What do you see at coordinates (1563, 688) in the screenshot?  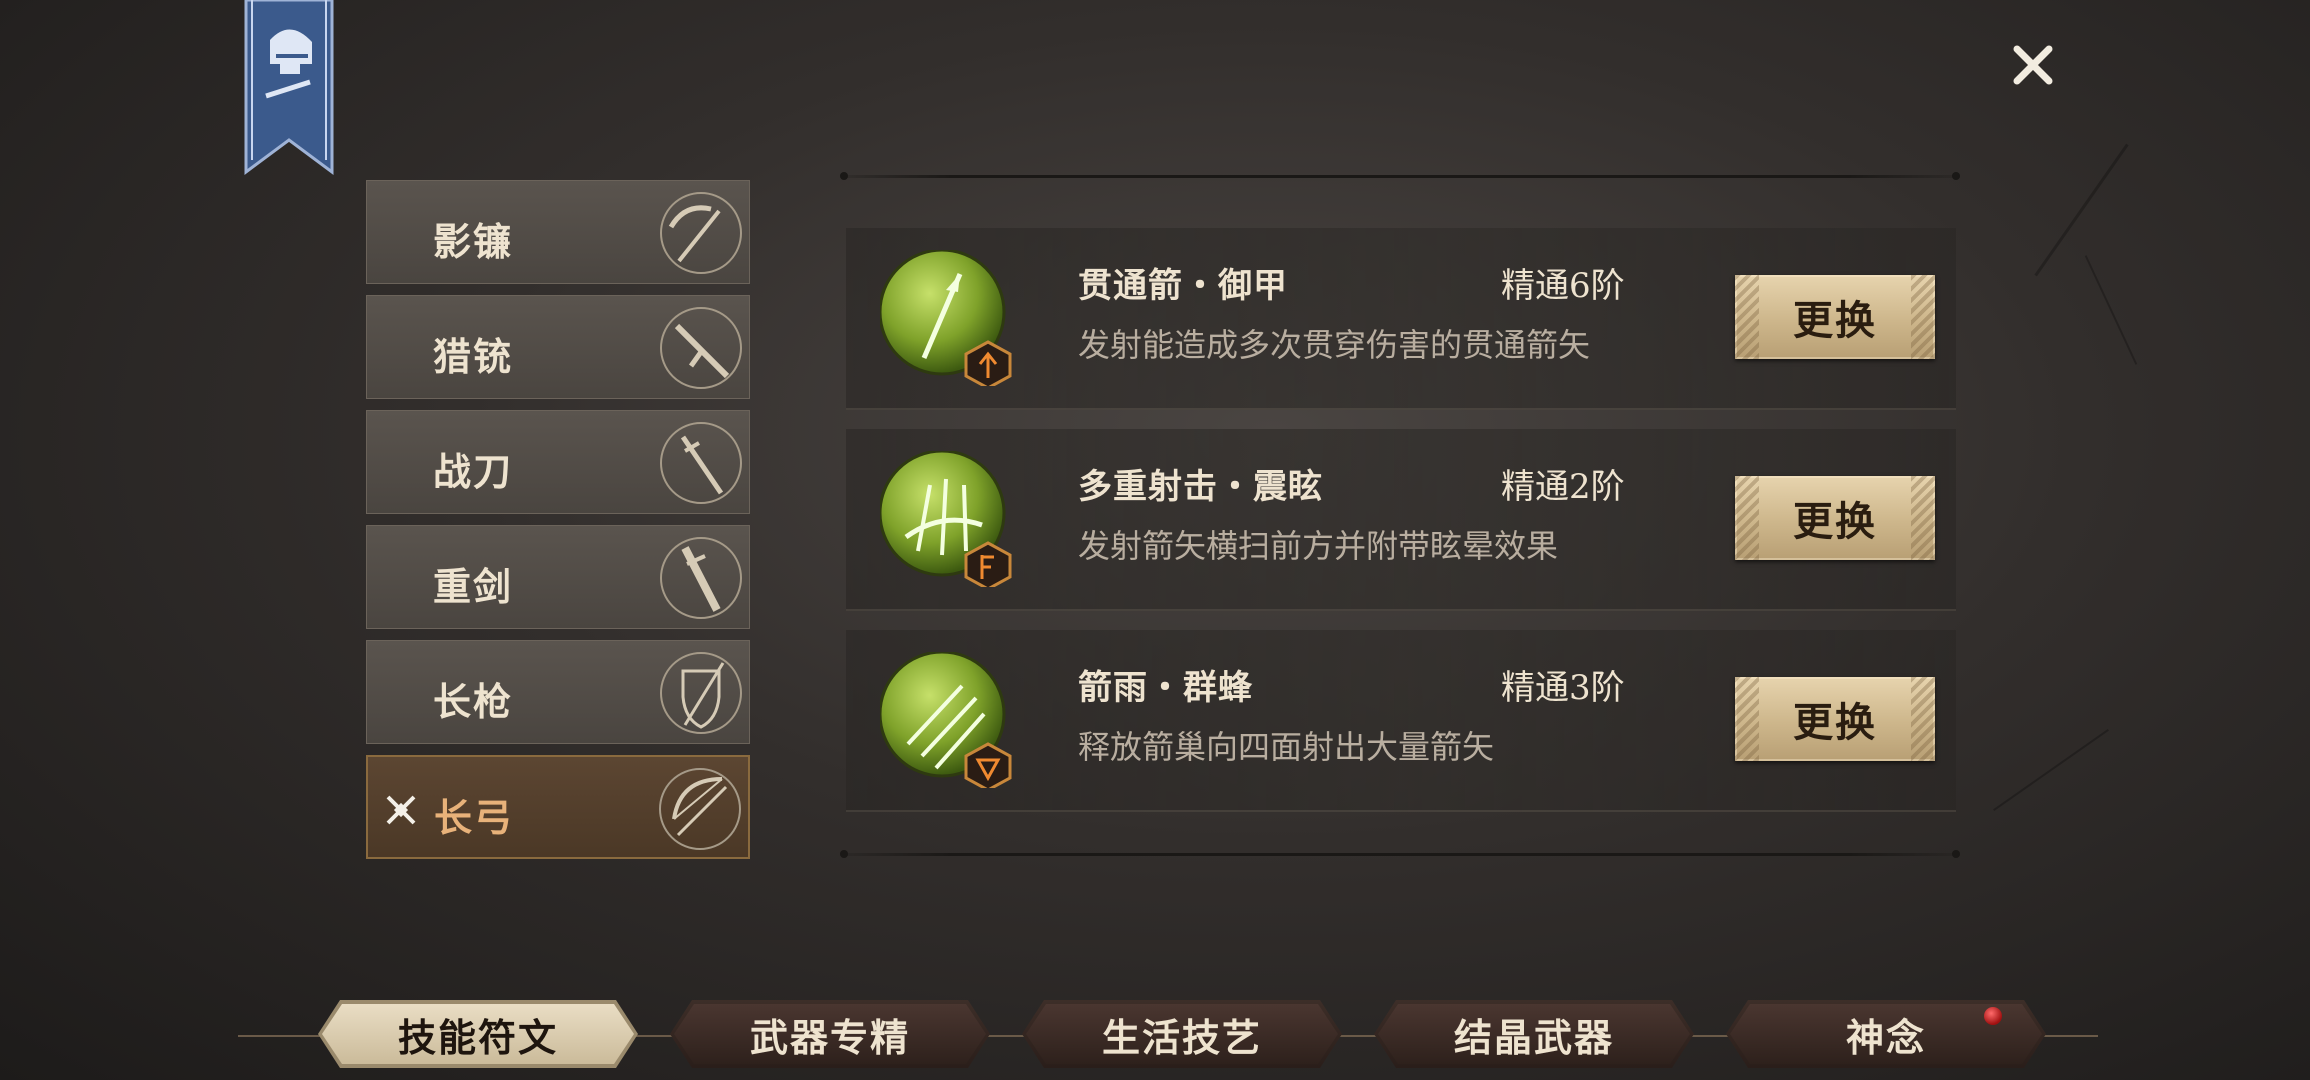 I see `skill-rank: 精通3阶` at bounding box center [1563, 688].